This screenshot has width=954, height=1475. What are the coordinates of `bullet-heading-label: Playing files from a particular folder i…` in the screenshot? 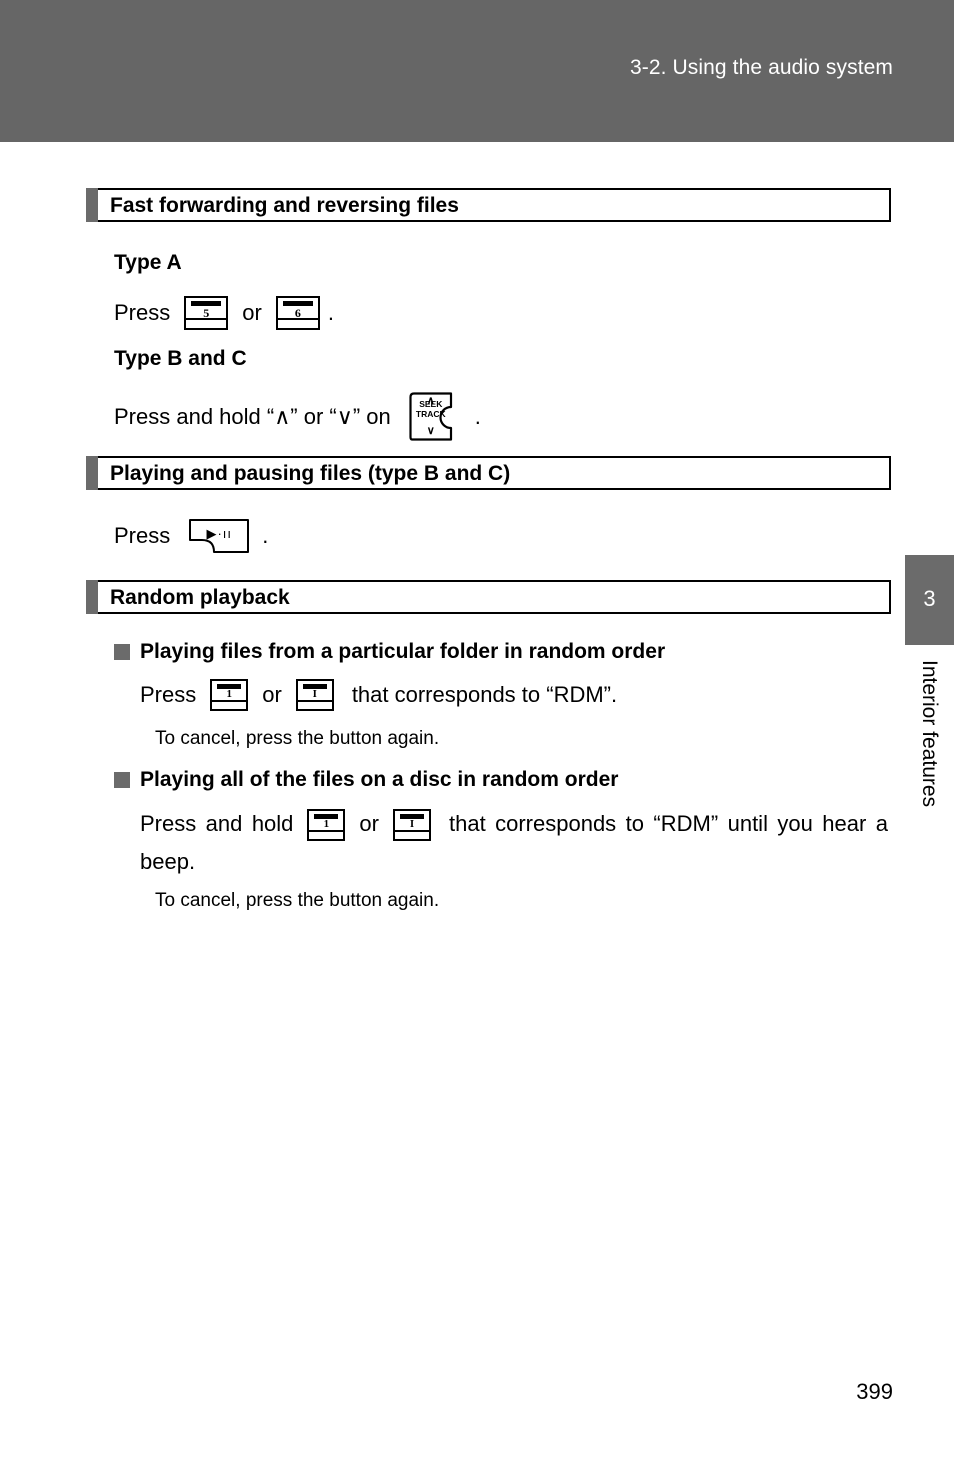 It's located at (403, 651).